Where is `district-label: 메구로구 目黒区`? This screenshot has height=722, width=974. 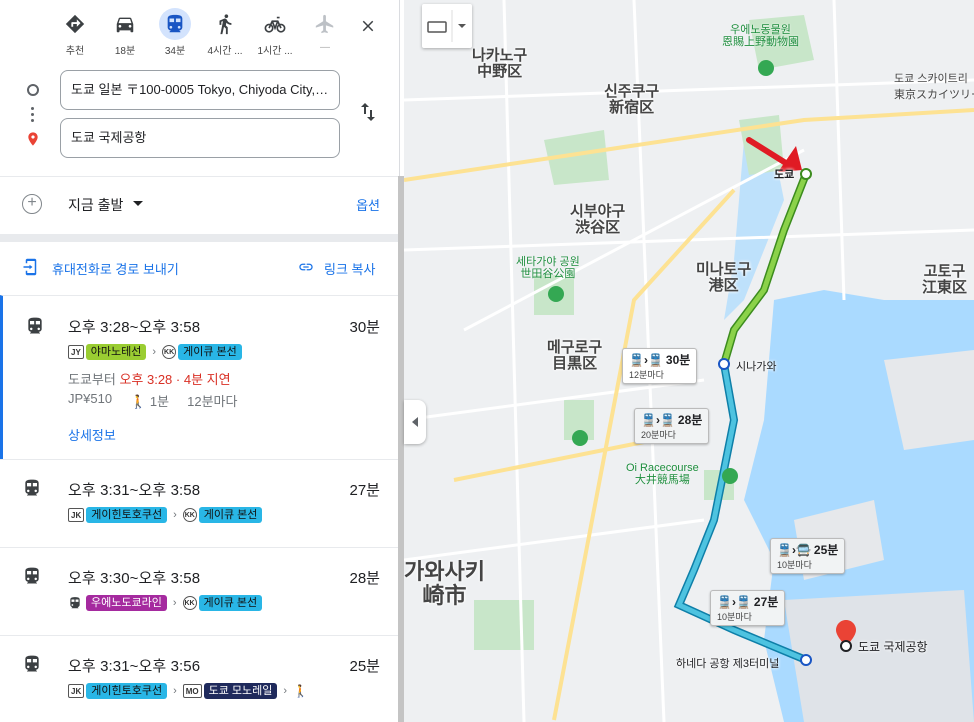 district-label: 메구로구 目黒区 is located at coordinates (575, 355).